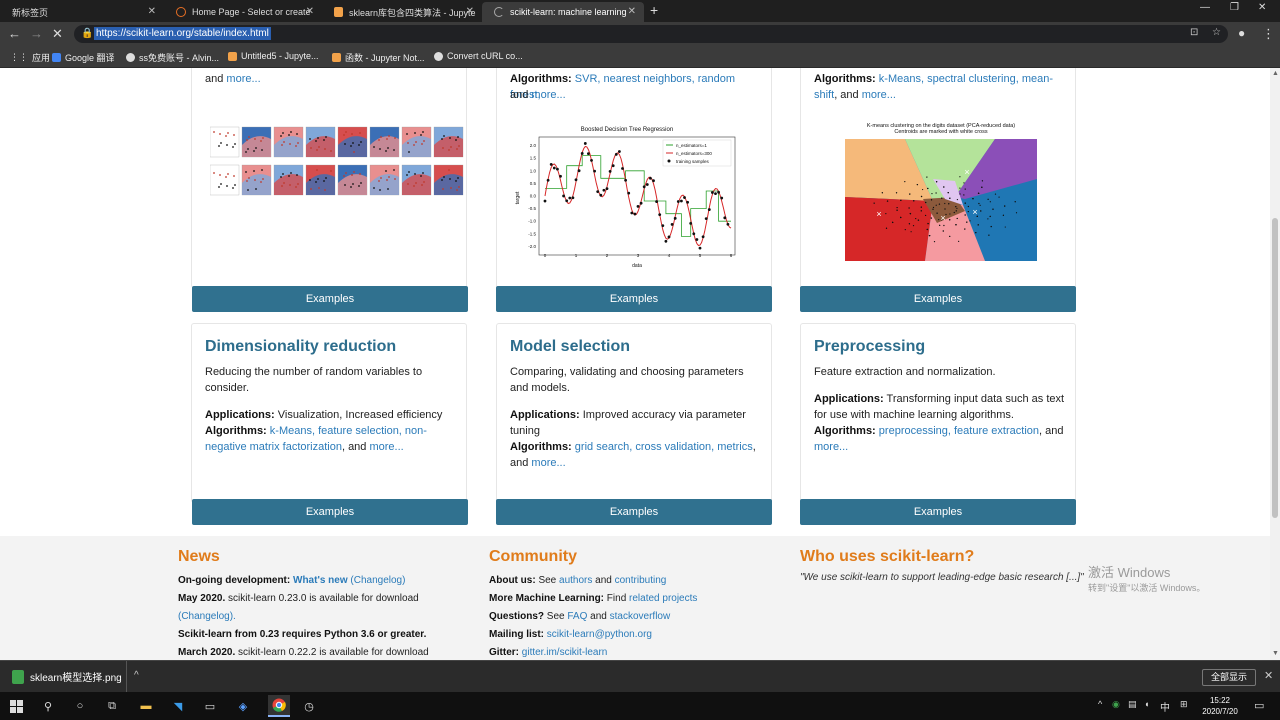 This screenshot has height=720, width=1280. I want to click on cortana-icon: ○, so click(80, 706).